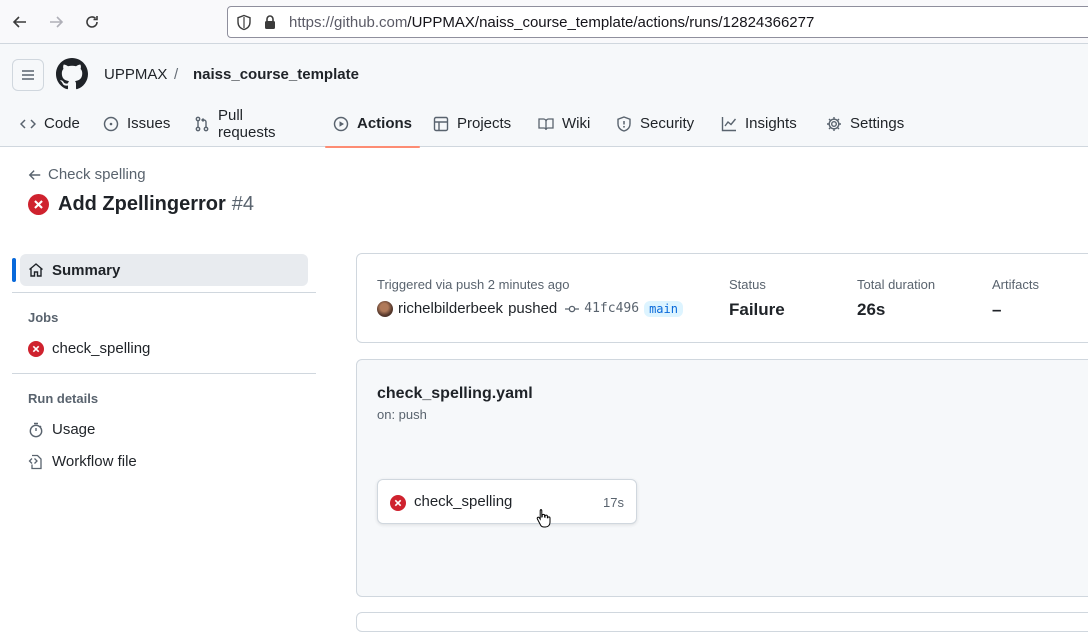 The width and height of the screenshot is (1088, 632). What do you see at coordinates (572, 309) in the screenshot?
I see `git-commit-icon` at bounding box center [572, 309].